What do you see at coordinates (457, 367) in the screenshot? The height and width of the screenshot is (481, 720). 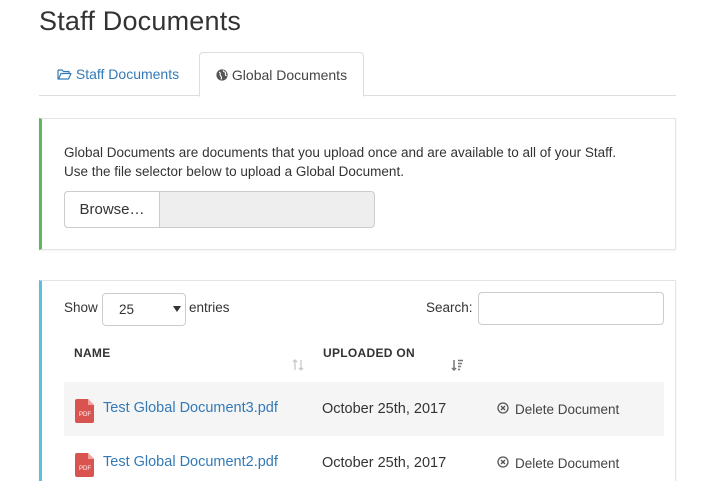 I see `sort-descending-icon` at bounding box center [457, 367].